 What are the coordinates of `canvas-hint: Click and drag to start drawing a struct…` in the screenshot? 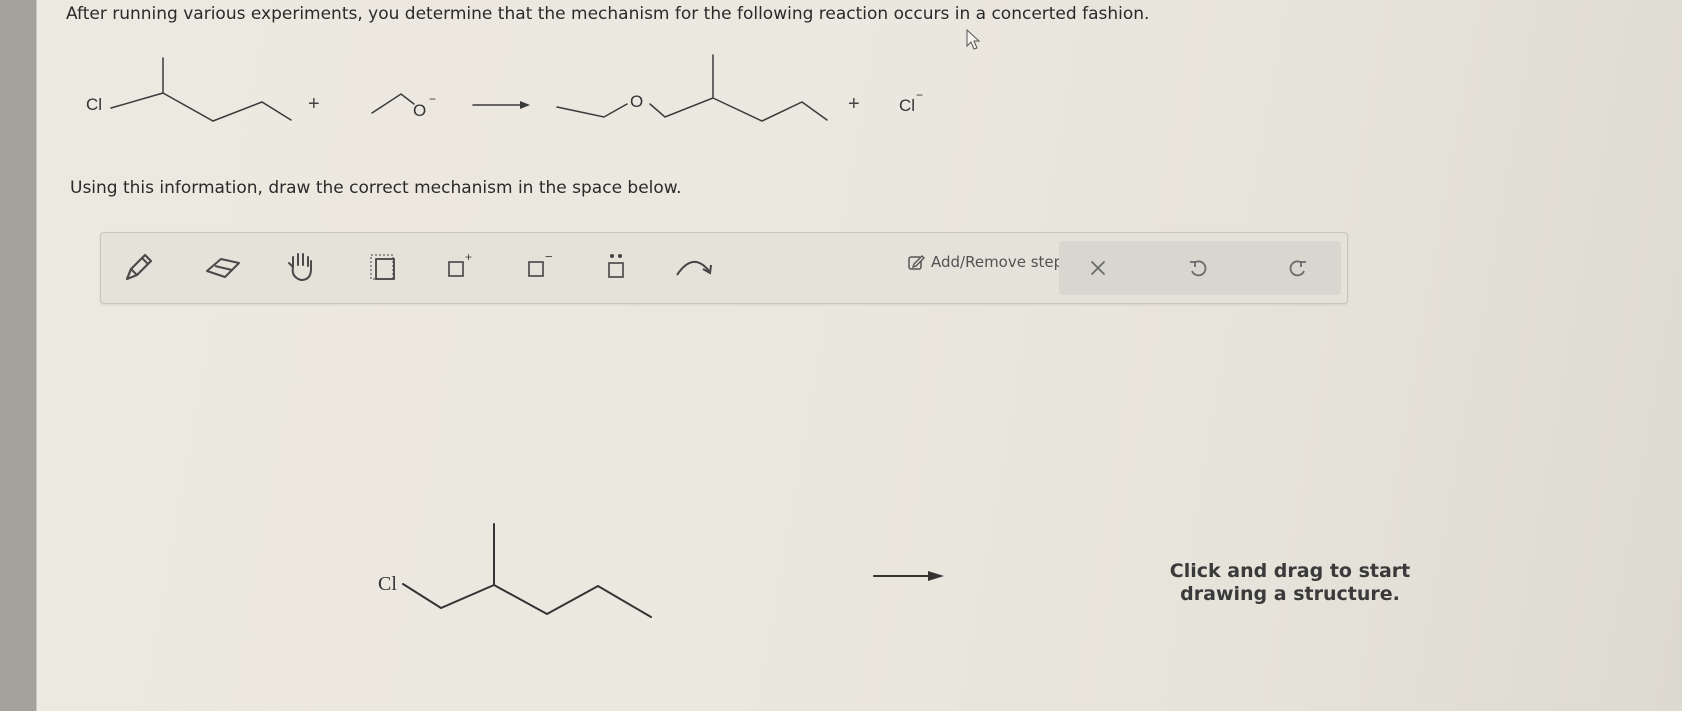 It's located at (1290, 582).